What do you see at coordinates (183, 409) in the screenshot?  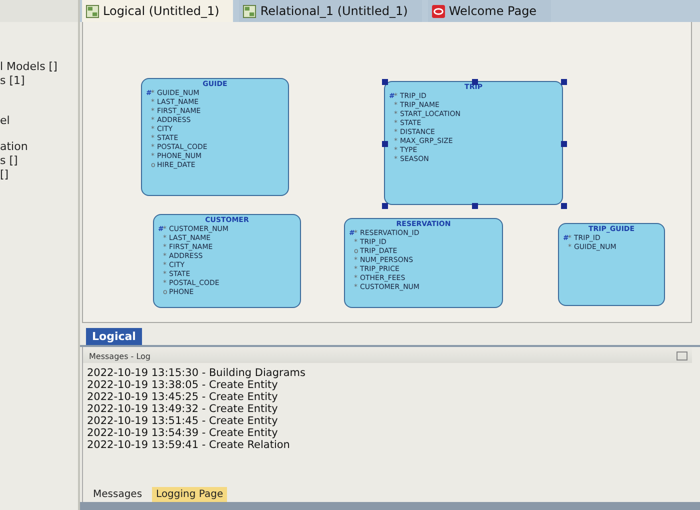 I see `log-line: 2022-10-19 13:49:32 - Create Entity` at bounding box center [183, 409].